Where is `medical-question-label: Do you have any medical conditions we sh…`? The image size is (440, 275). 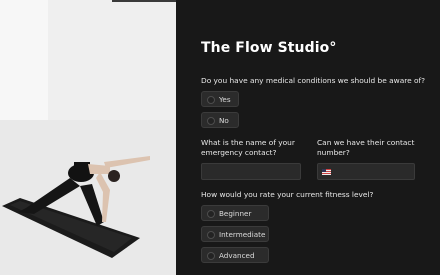
medical-question-label: Do you have any medical conditions we sh… is located at coordinates (313, 80).